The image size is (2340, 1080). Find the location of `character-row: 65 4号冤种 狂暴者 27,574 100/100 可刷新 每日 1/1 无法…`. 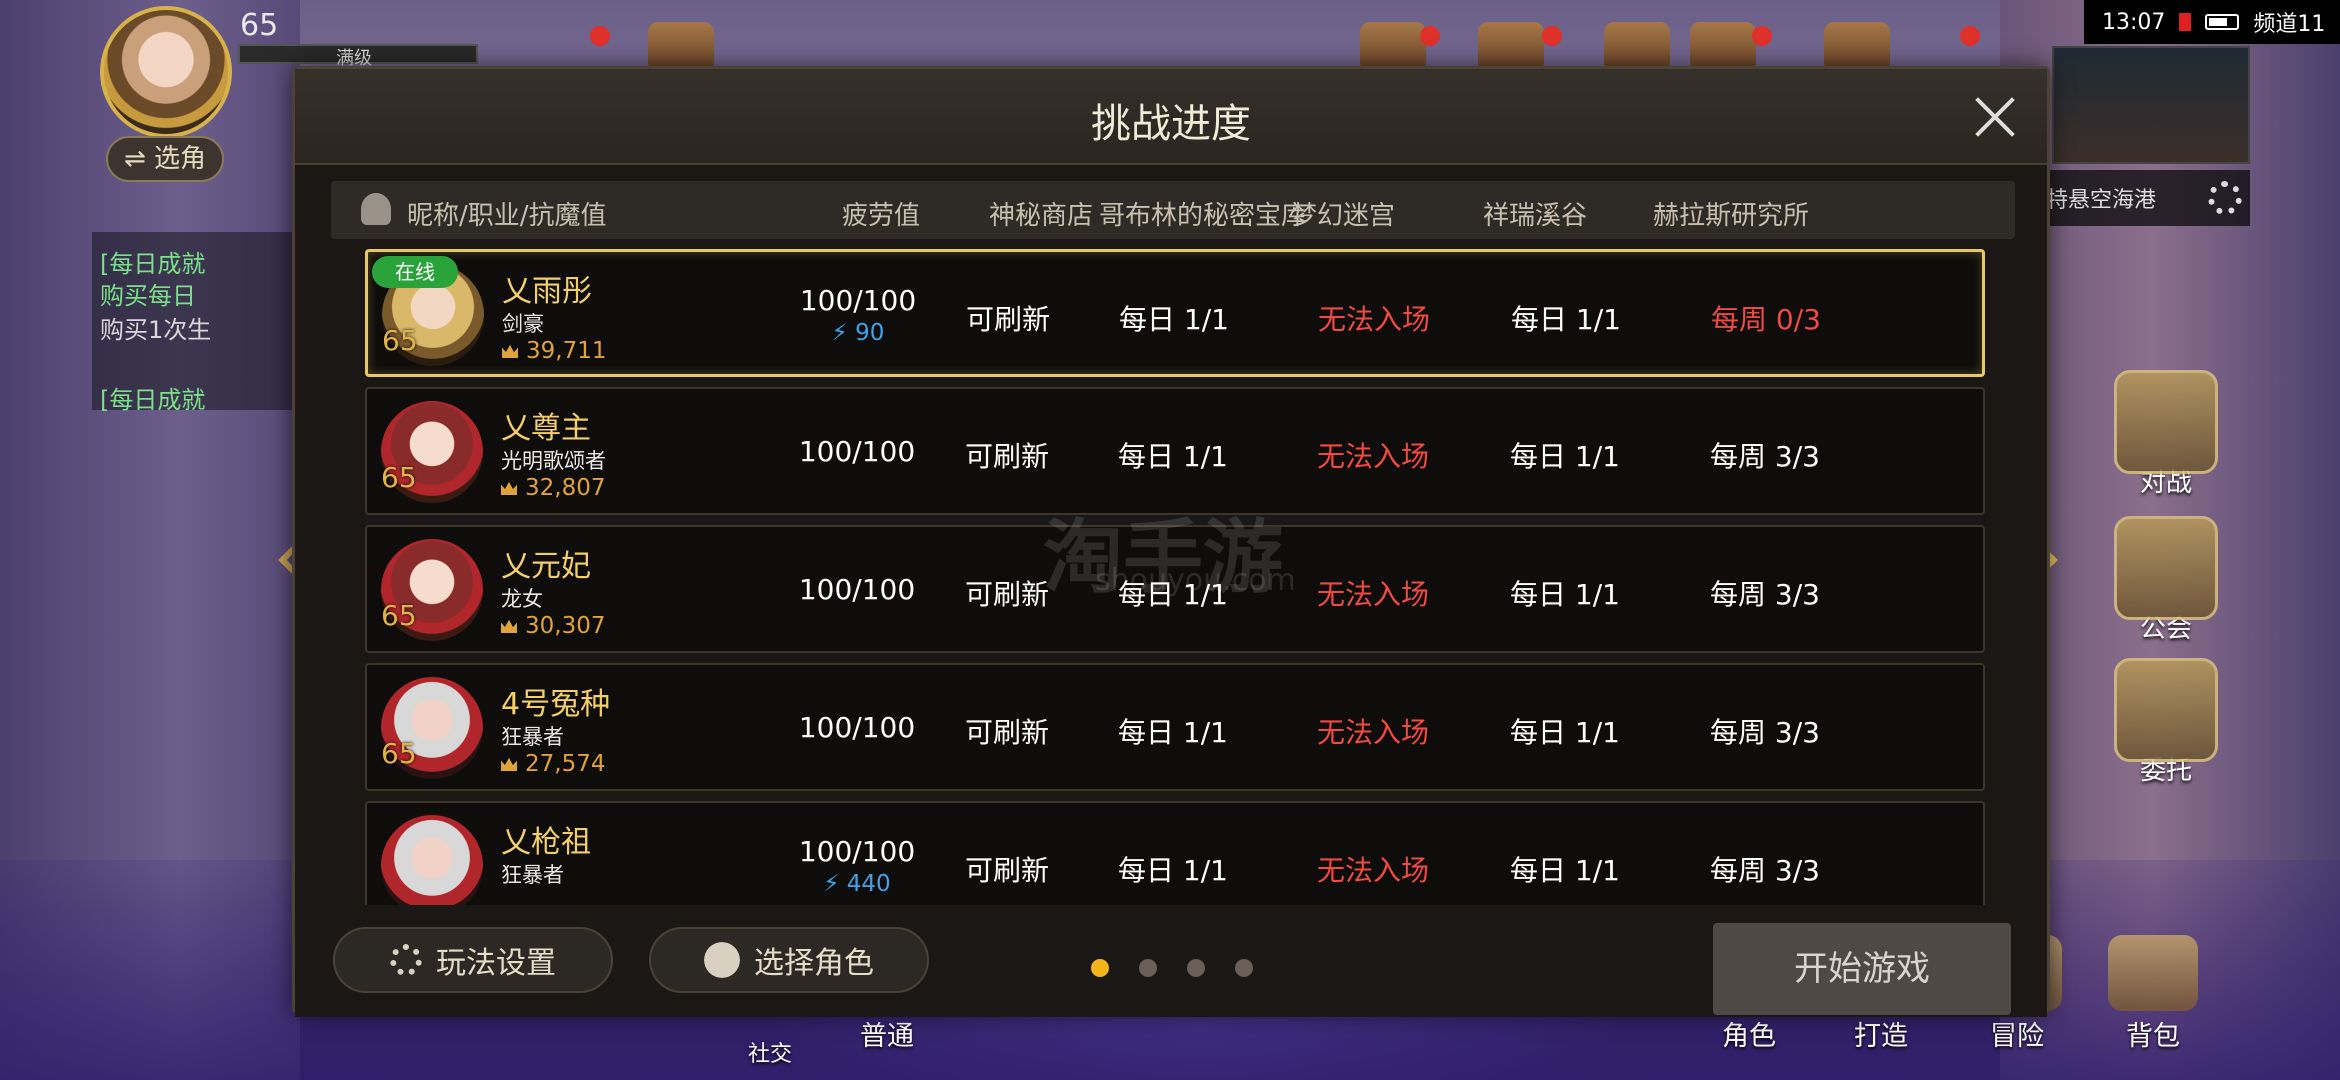

character-row: 65 4号冤种 狂暴者 27,574 100/100 可刷新 每日 1/1 无法… is located at coordinates (1175, 727).